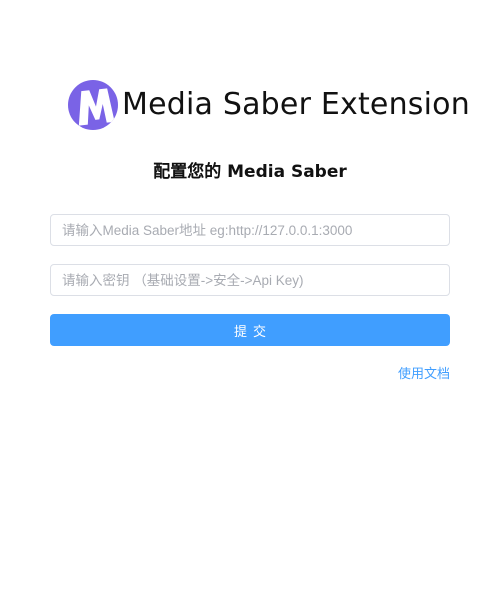  What do you see at coordinates (250, 172) in the screenshot?
I see `page-subtitle: 配置您的 Media Saber` at bounding box center [250, 172].